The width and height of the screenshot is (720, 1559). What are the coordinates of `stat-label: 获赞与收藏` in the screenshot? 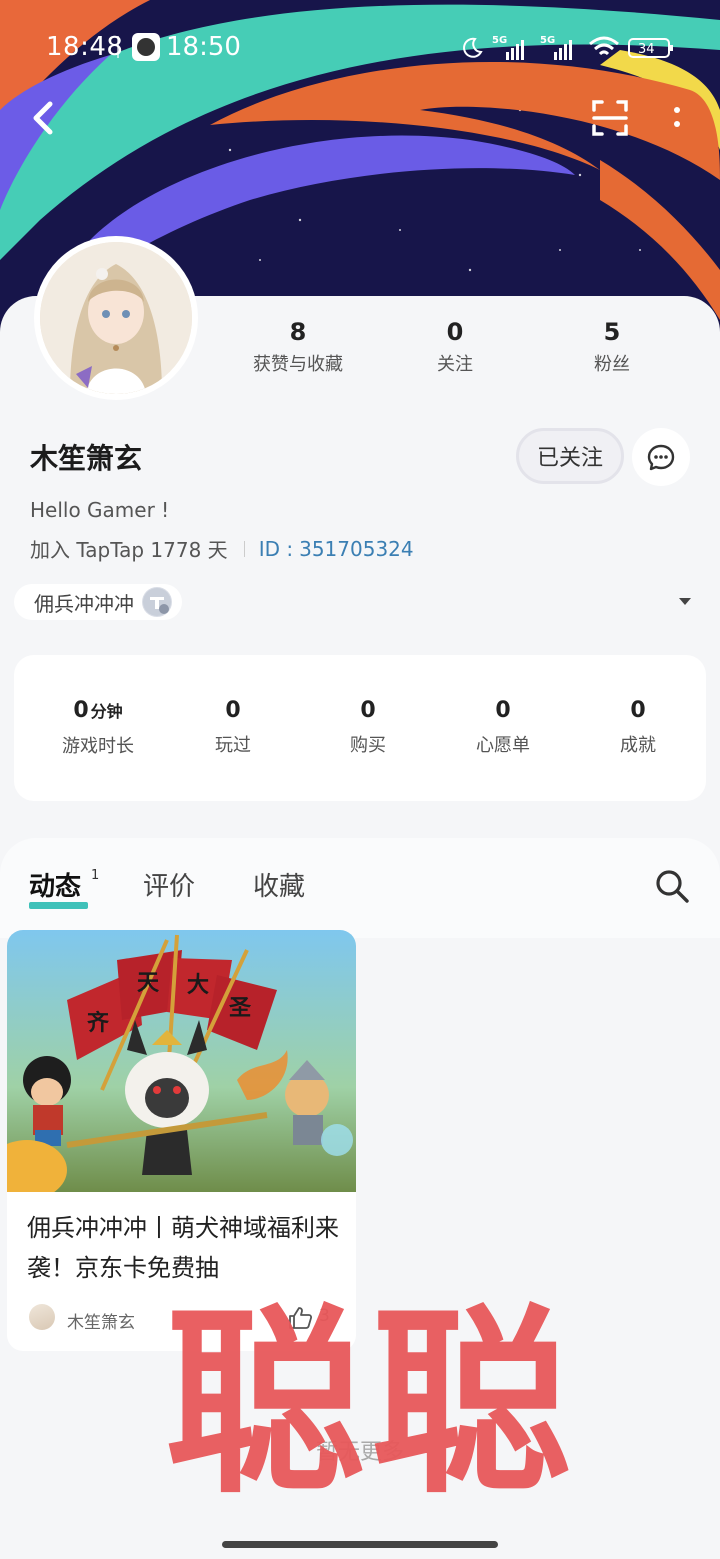 It's located at (298, 364).